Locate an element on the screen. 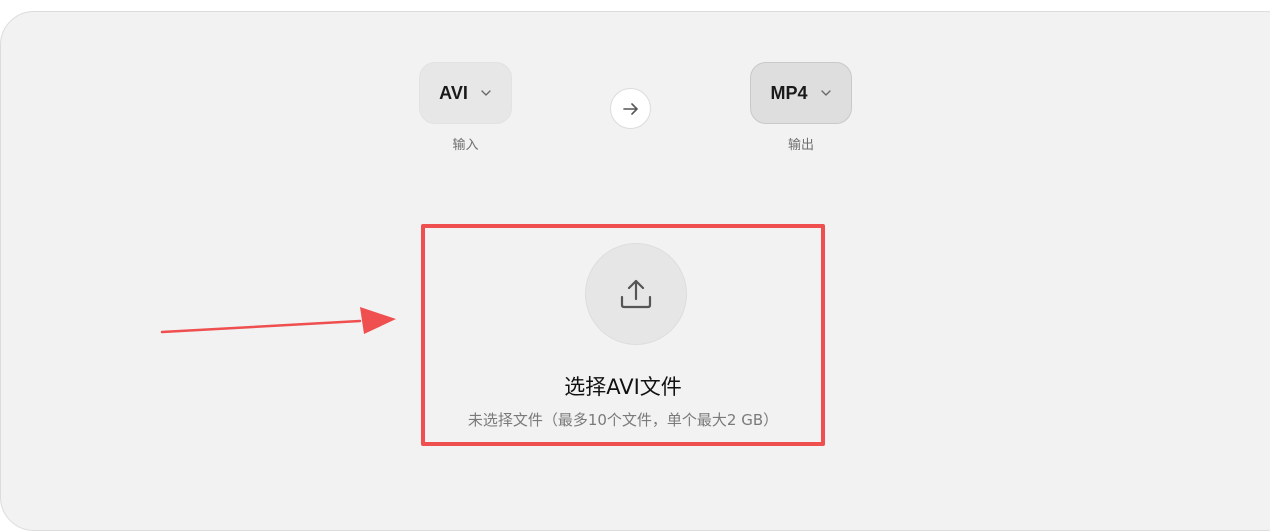  arrow-right-icon is located at coordinates (630, 108).